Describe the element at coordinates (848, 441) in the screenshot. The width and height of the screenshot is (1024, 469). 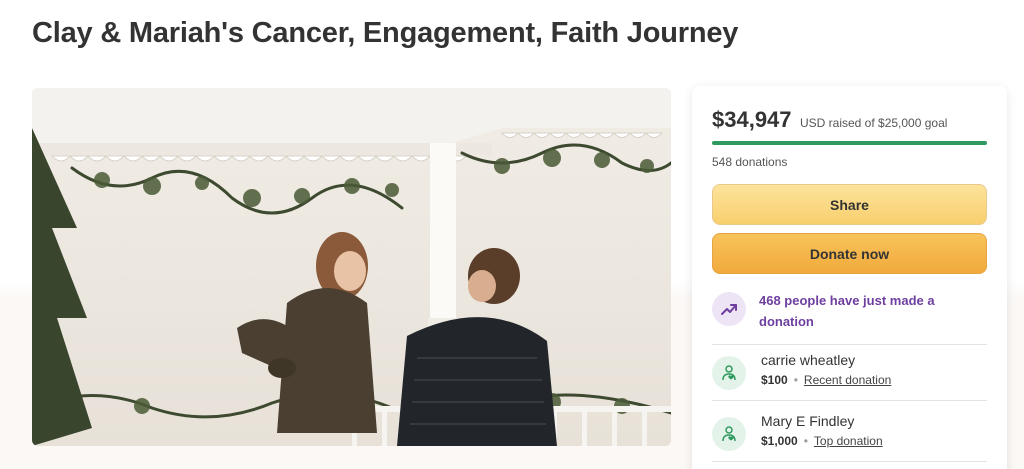
I see `top-donation-link: Top donation` at that location.